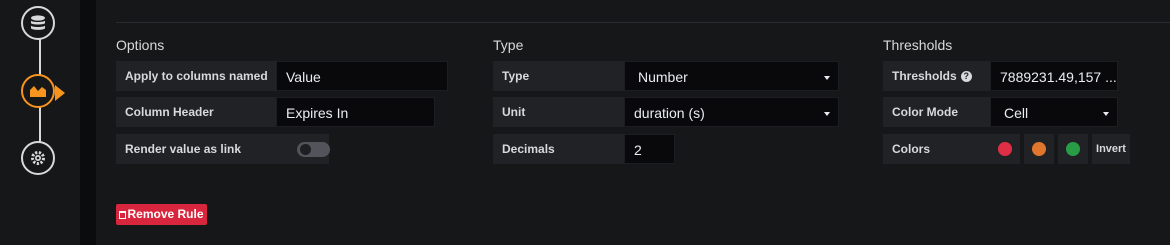 The image size is (1170, 245). I want to click on queries-step, so click(38, 23).